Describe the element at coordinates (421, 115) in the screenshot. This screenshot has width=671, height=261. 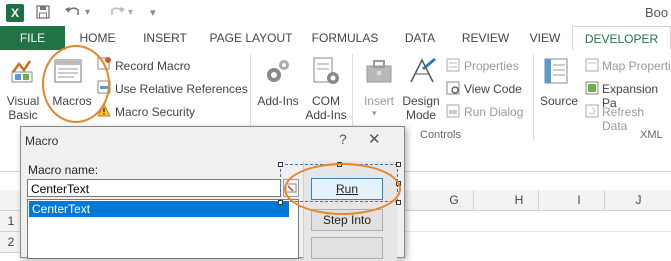
I see `design-mode-label-2: Mode` at that location.